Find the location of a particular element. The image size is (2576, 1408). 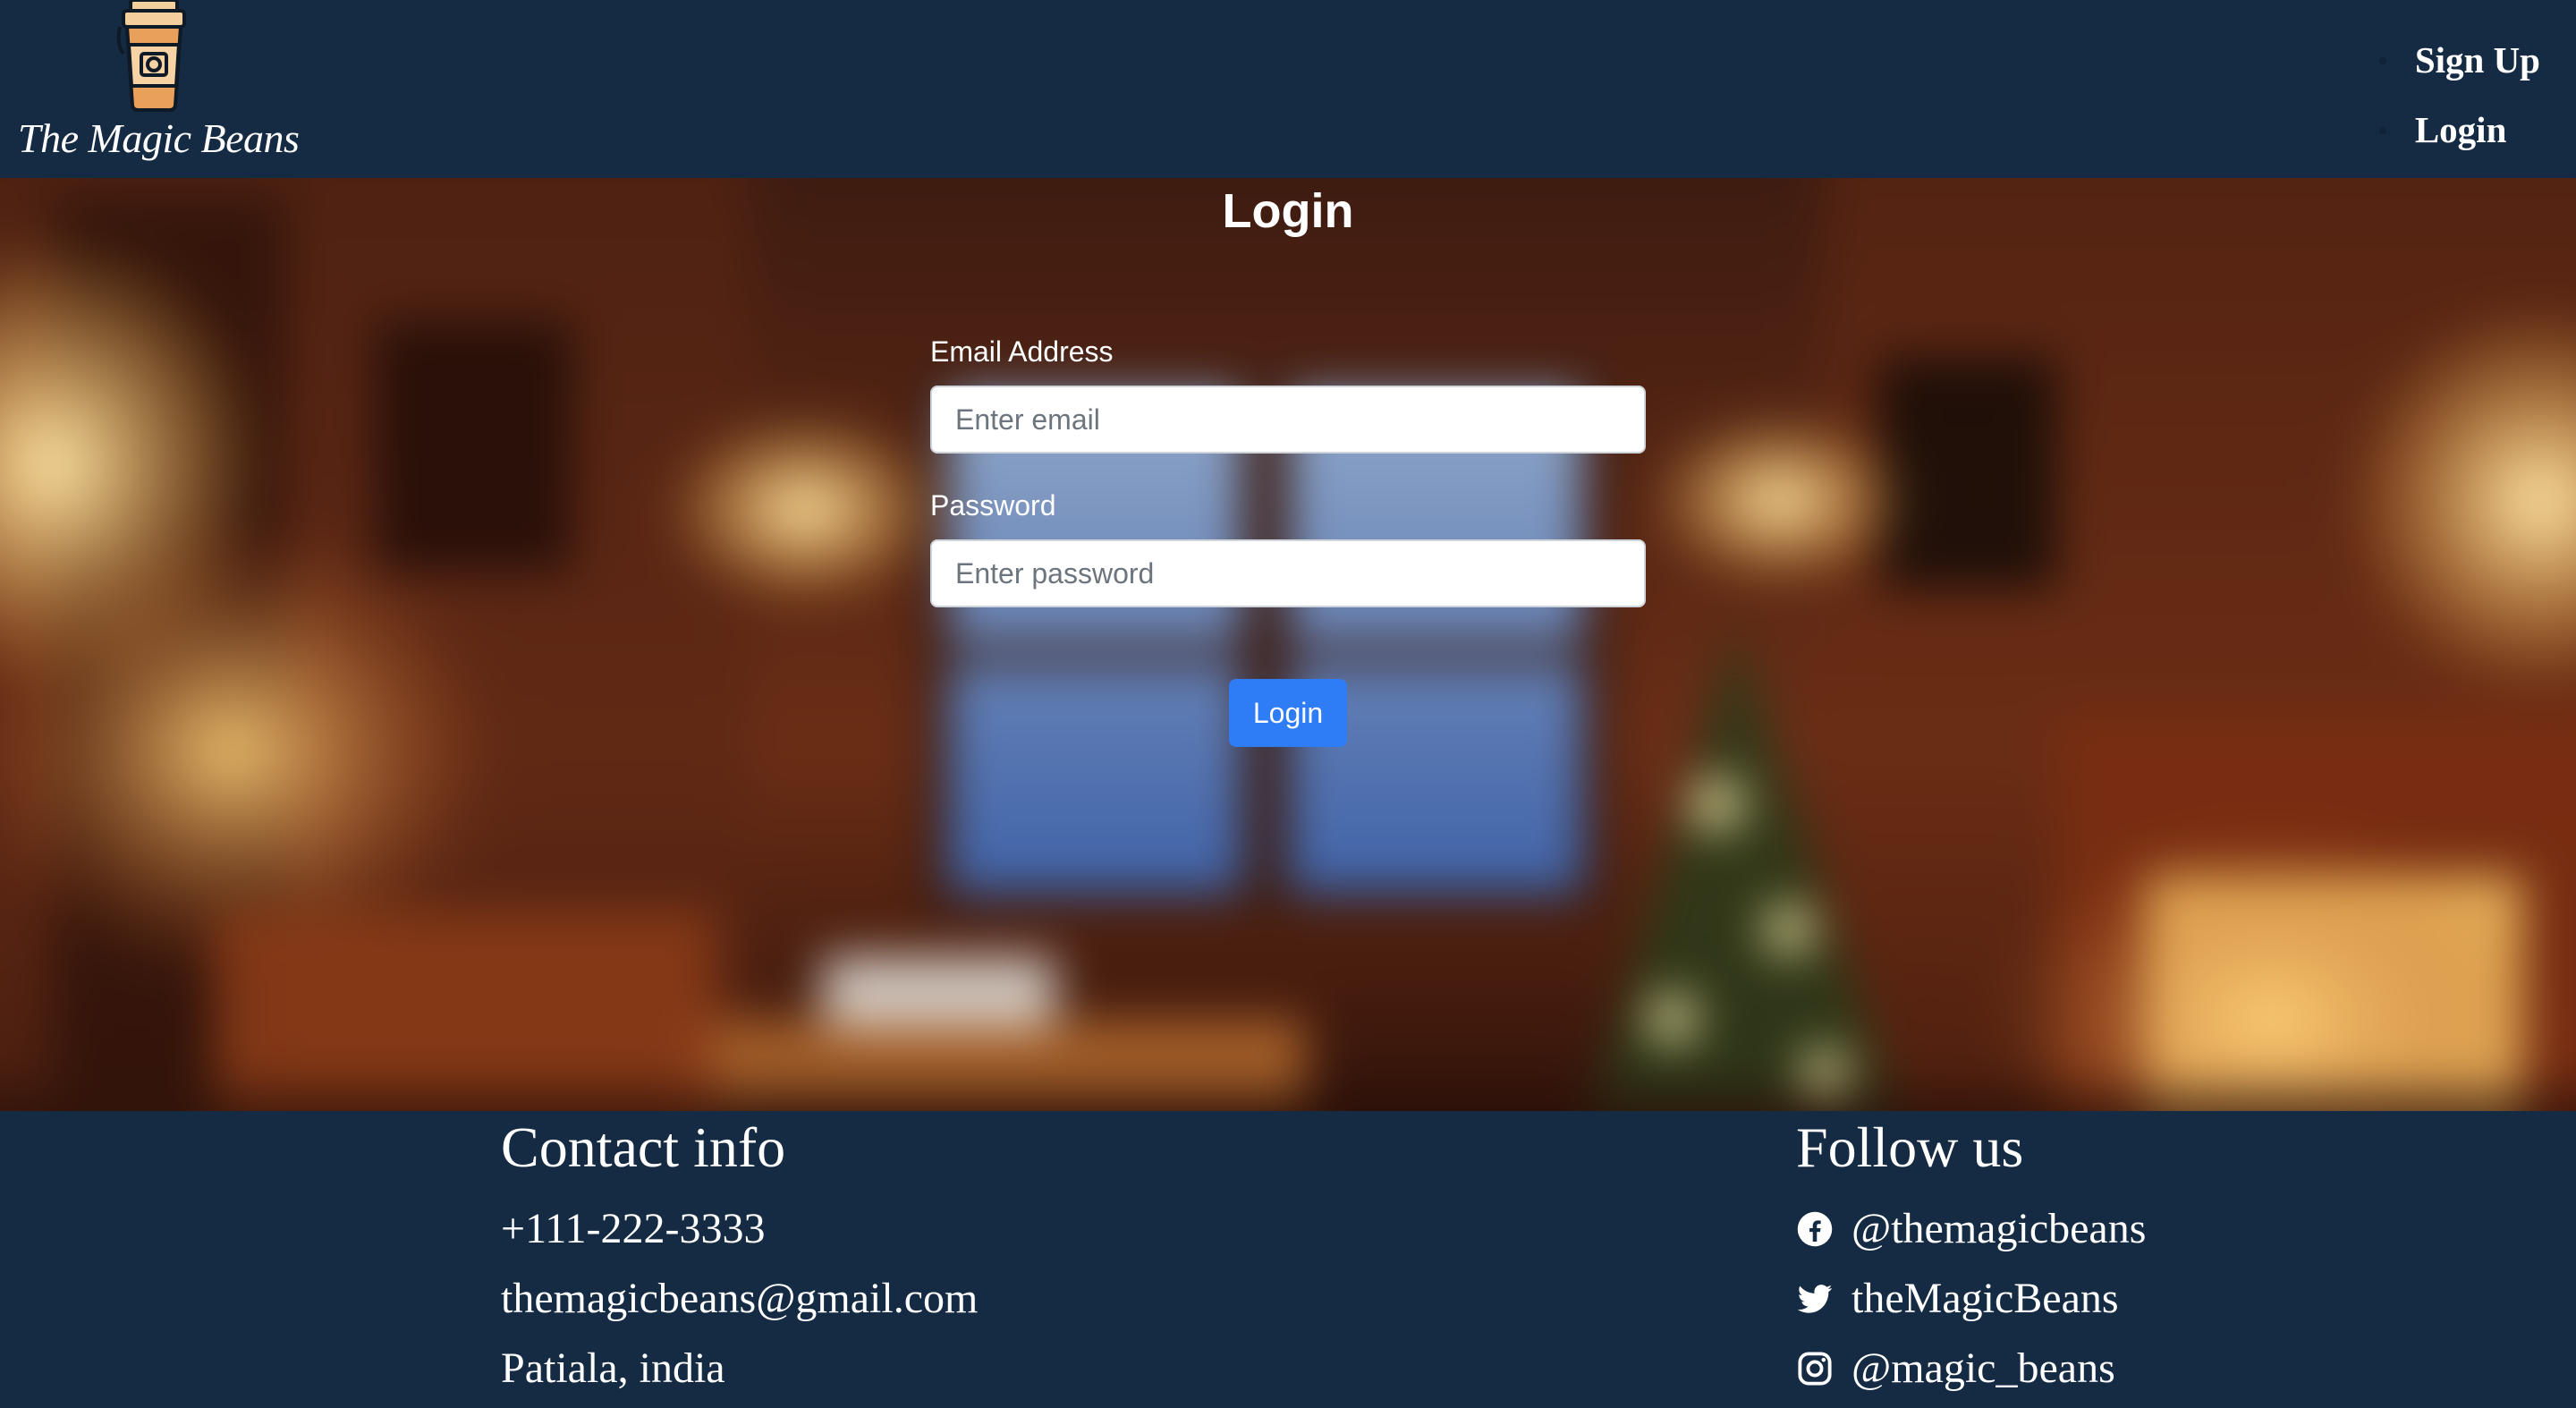

follow-us-heading: Follow us is located at coordinates (1910, 1147).